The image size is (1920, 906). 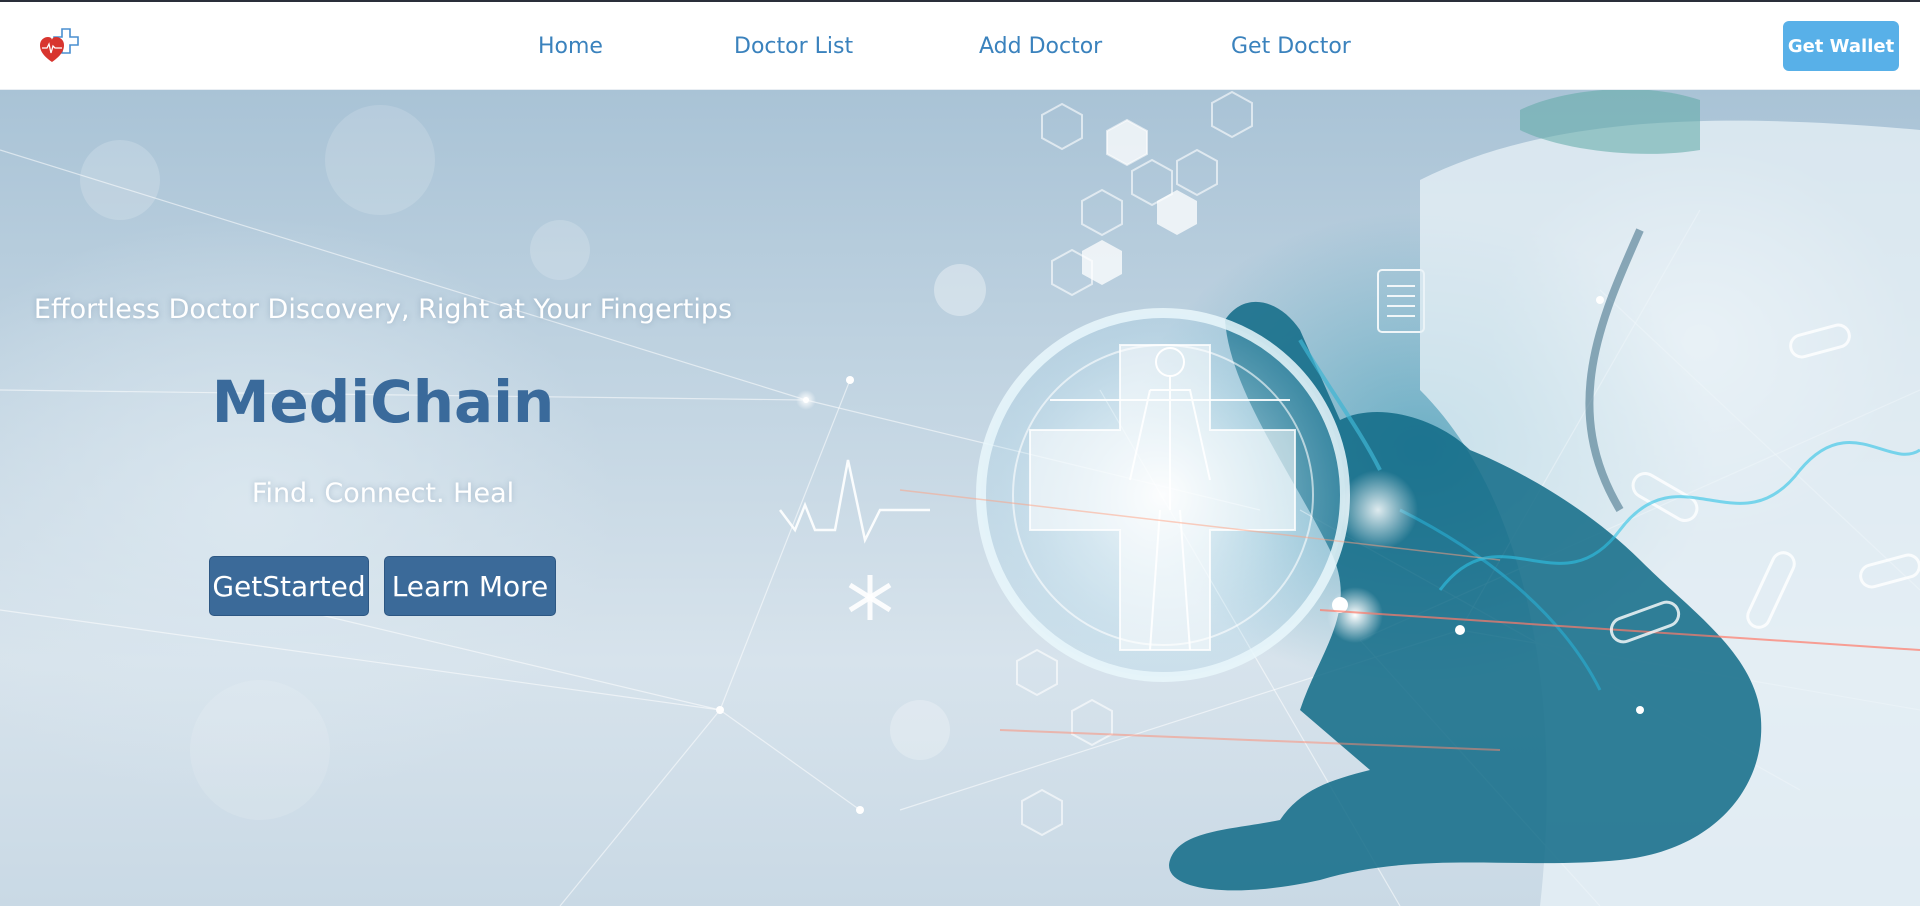 What do you see at coordinates (470, 586) in the screenshot?
I see `learn-more-button: Learn More` at bounding box center [470, 586].